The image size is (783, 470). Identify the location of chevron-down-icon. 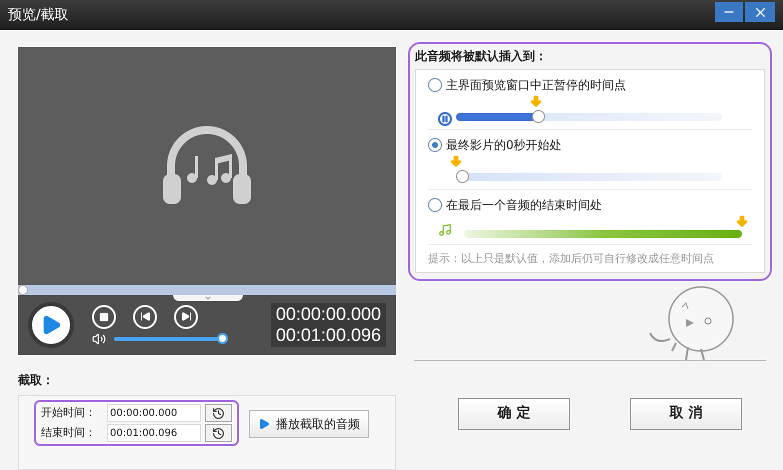
(208, 298).